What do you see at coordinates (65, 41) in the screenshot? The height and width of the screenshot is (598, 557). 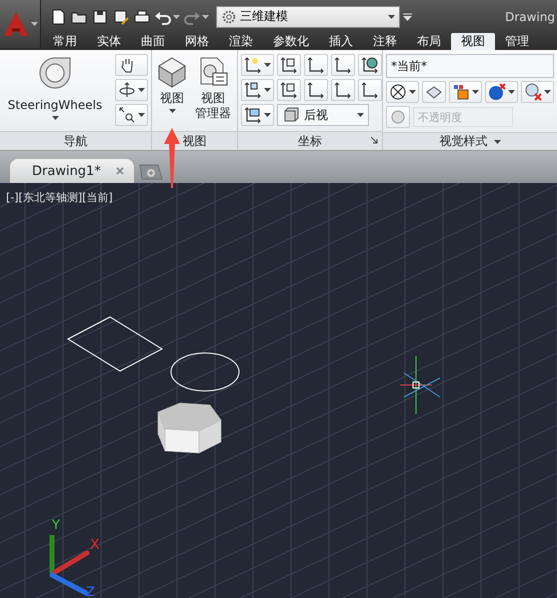 I see `ribbon-tab: 常用` at bounding box center [65, 41].